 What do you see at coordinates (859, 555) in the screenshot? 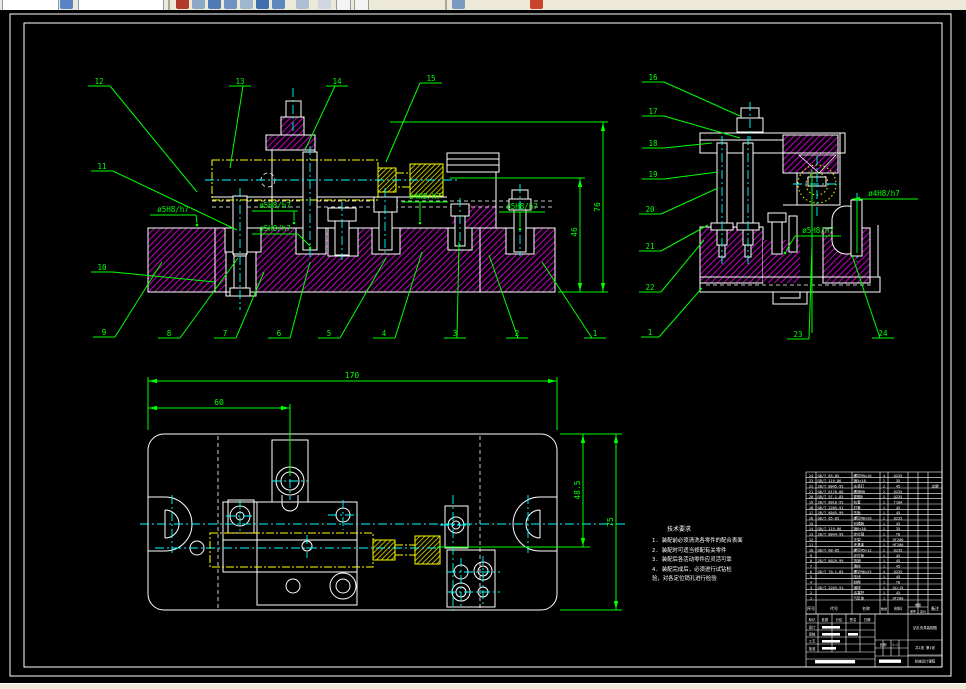
I see `bom-cell: 定位板` at bounding box center [859, 555].